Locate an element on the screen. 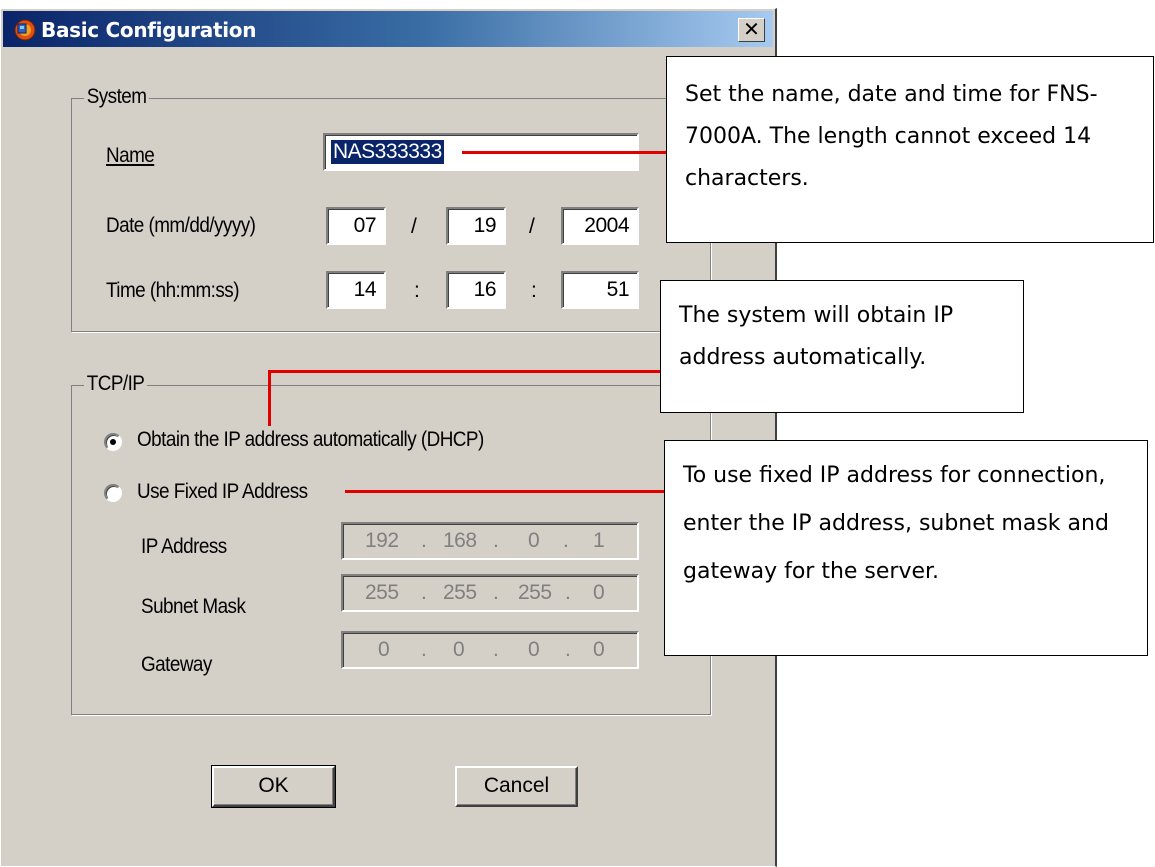 The height and width of the screenshot is (867, 1155). time-minute-input: 16 is located at coordinates (476, 290).